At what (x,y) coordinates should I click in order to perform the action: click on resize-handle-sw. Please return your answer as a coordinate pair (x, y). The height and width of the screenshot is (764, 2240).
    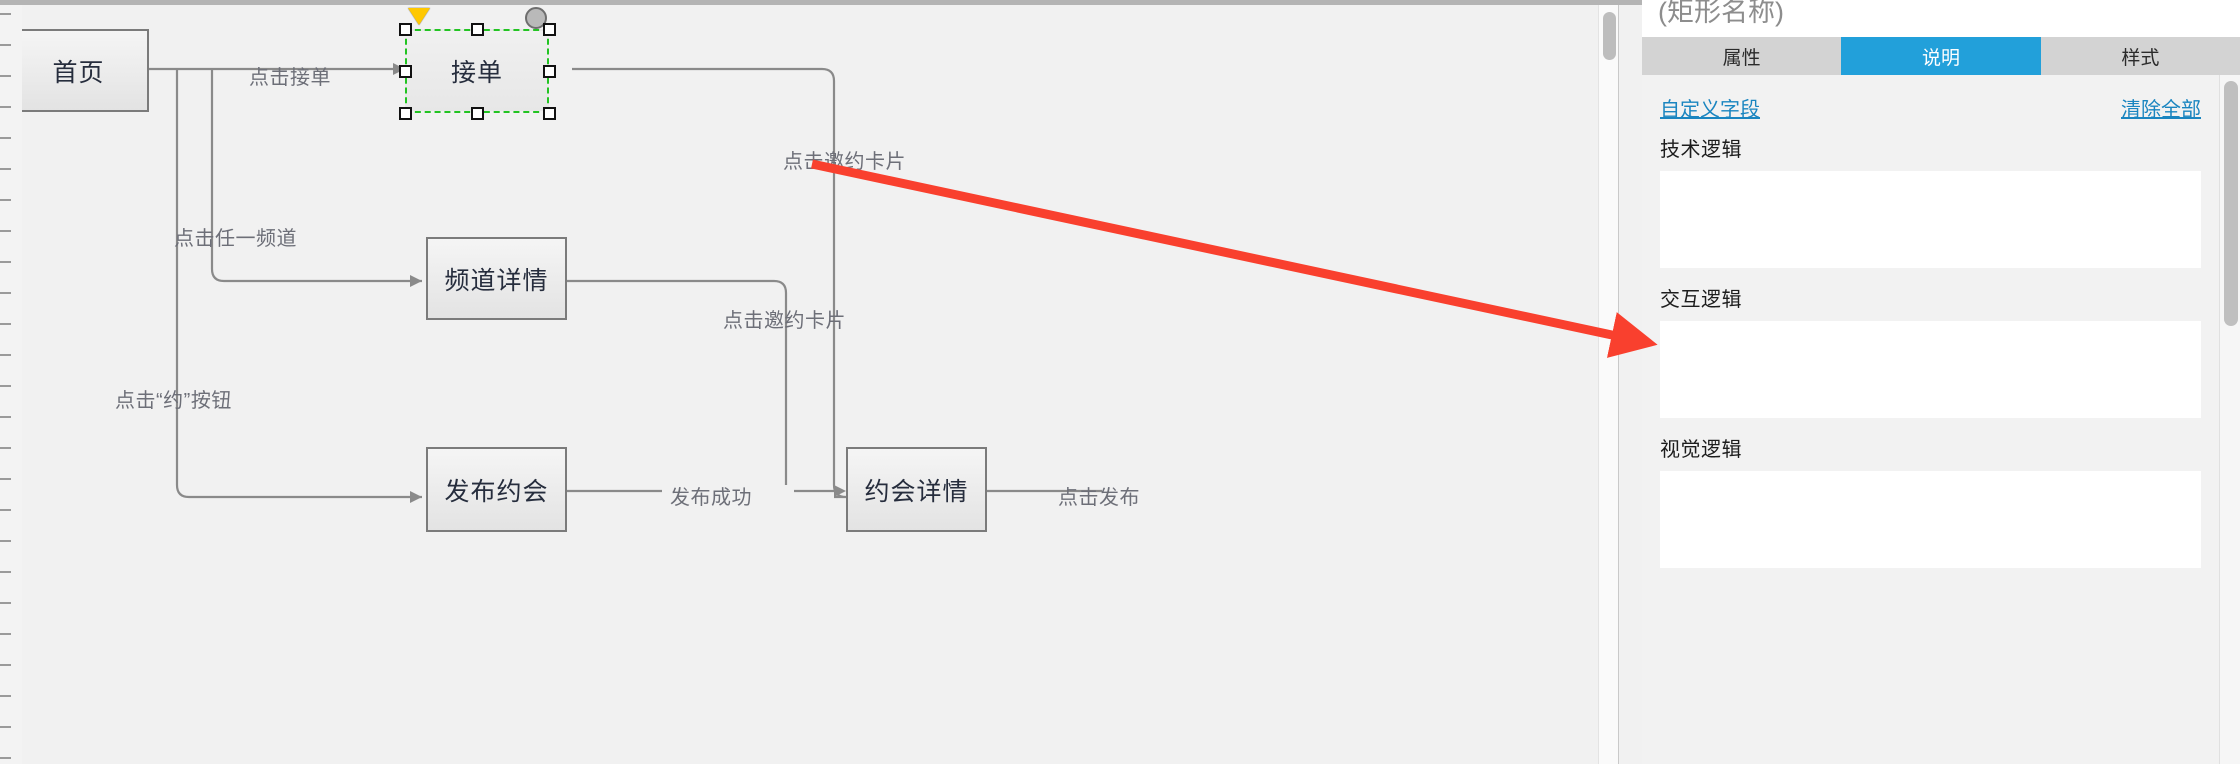
    Looking at the image, I should click on (405, 113).